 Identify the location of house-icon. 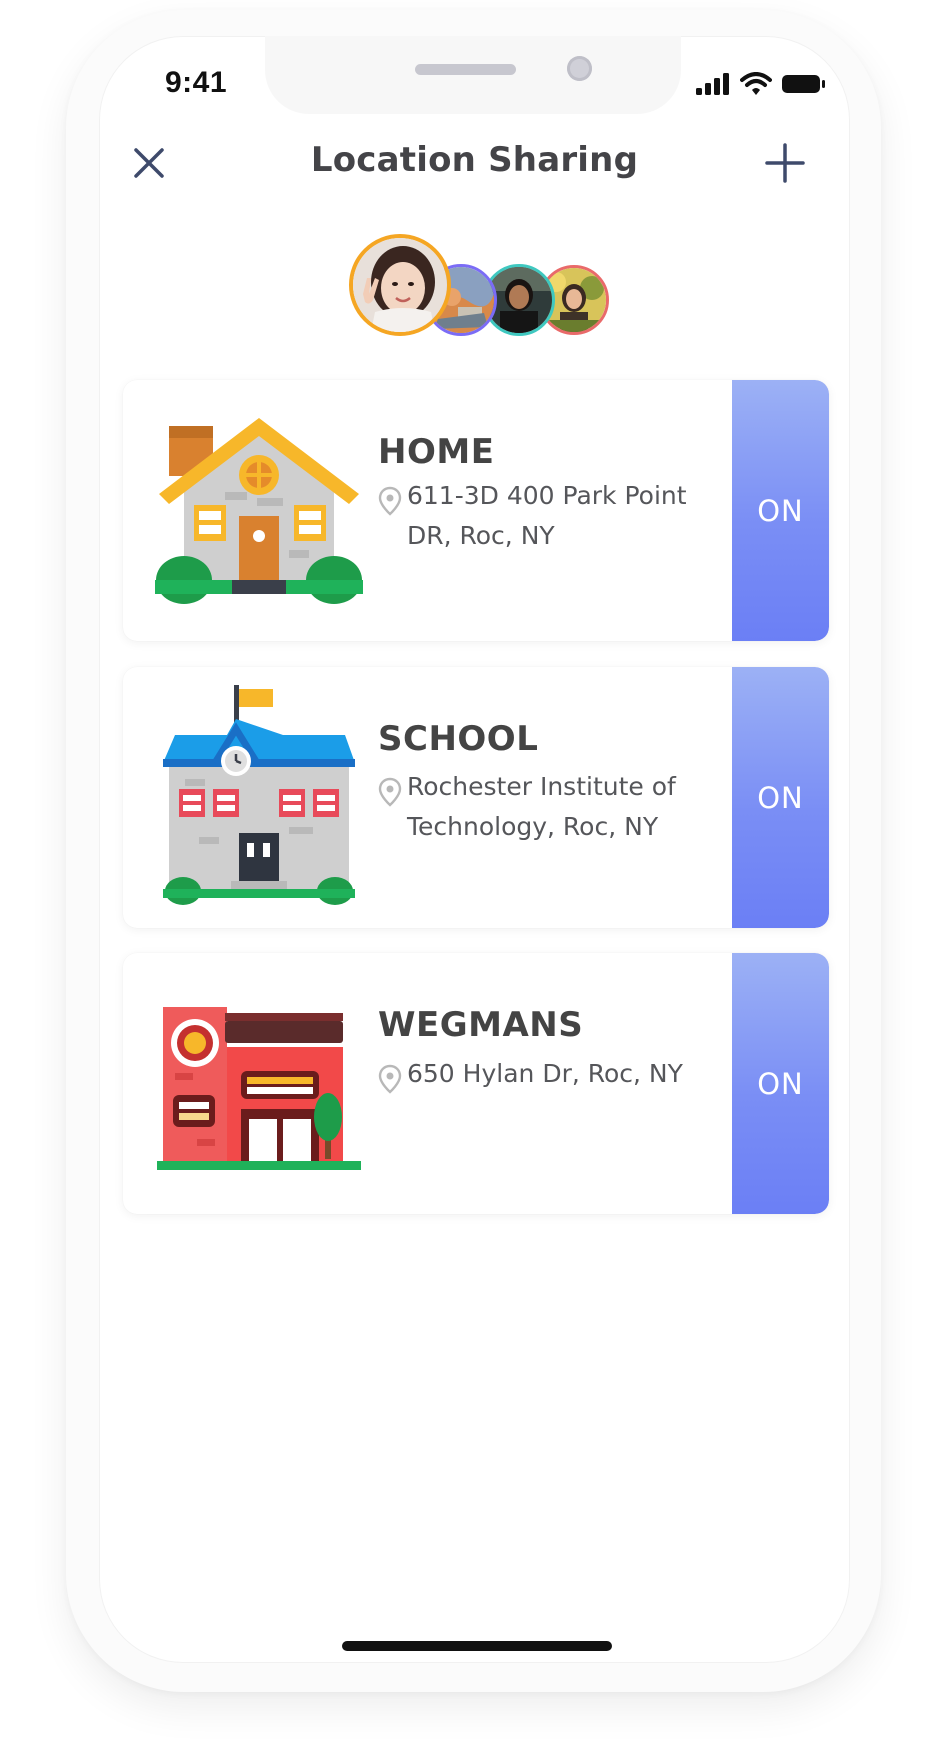
(259, 510).